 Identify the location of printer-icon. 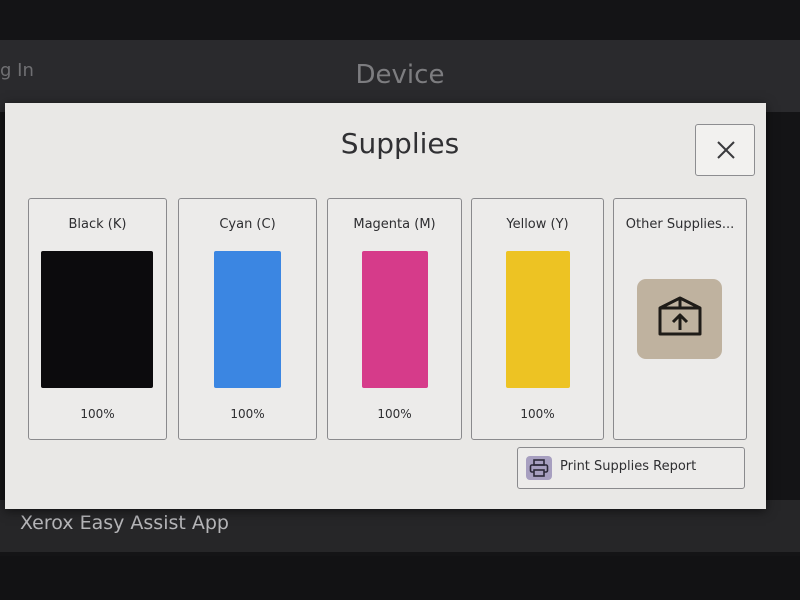
(539, 468).